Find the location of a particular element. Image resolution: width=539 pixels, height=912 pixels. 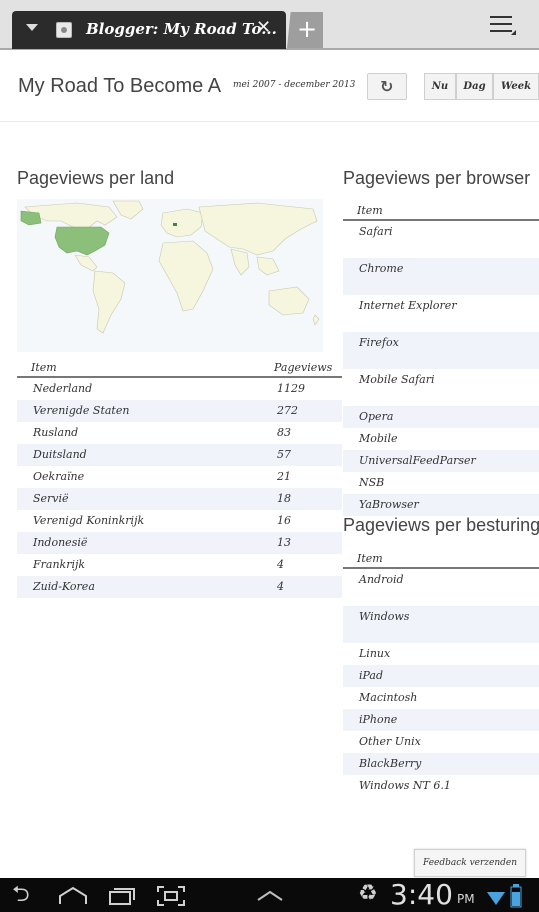

browser-tab-bar: Blogger: My Road To... ✕ + is located at coordinates (269, 25).